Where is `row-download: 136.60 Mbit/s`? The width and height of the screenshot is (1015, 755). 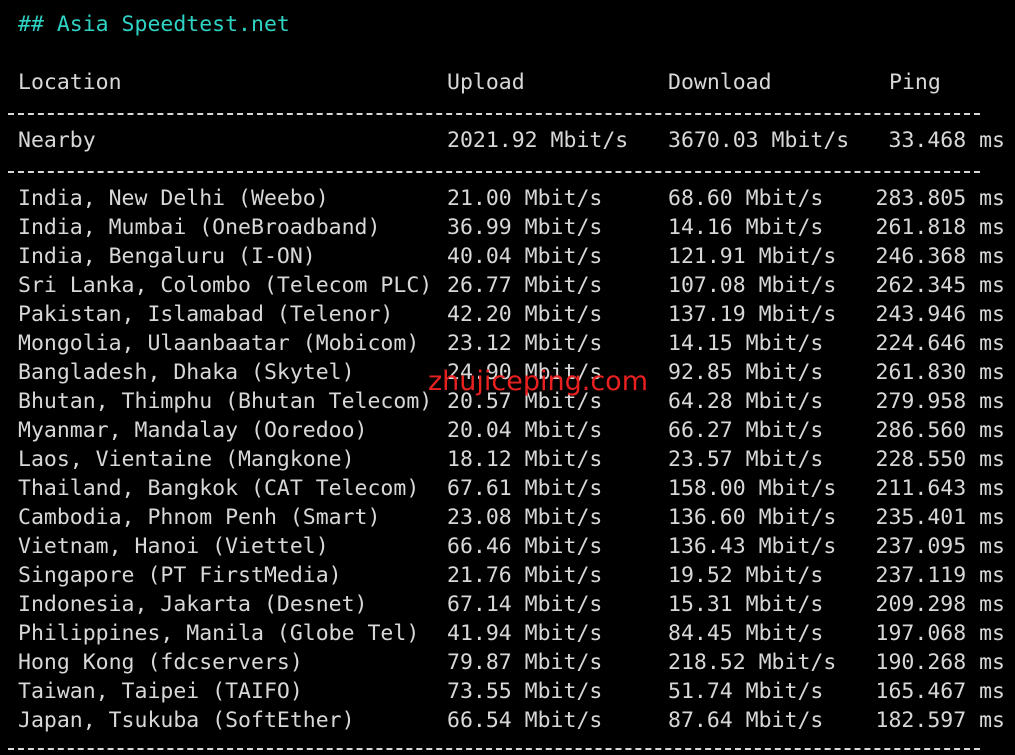 row-download: 136.60 Mbit/s is located at coordinates (752, 517).